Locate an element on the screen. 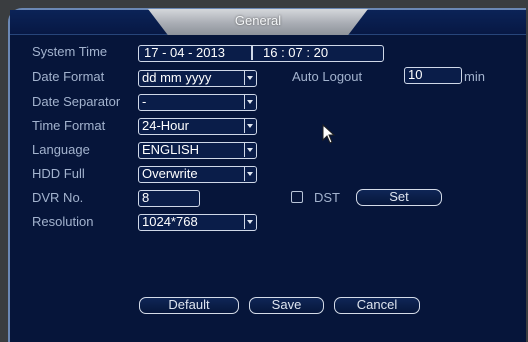 Image resolution: width=528 pixels, height=342 pixels. default-button: Default is located at coordinates (189, 305).